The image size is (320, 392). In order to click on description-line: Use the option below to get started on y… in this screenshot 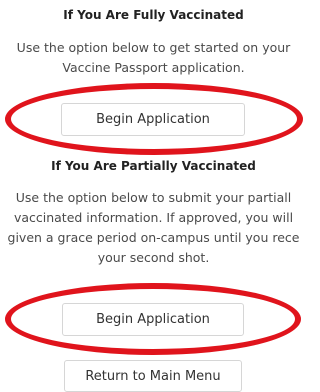, I will do `click(153, 47)`.